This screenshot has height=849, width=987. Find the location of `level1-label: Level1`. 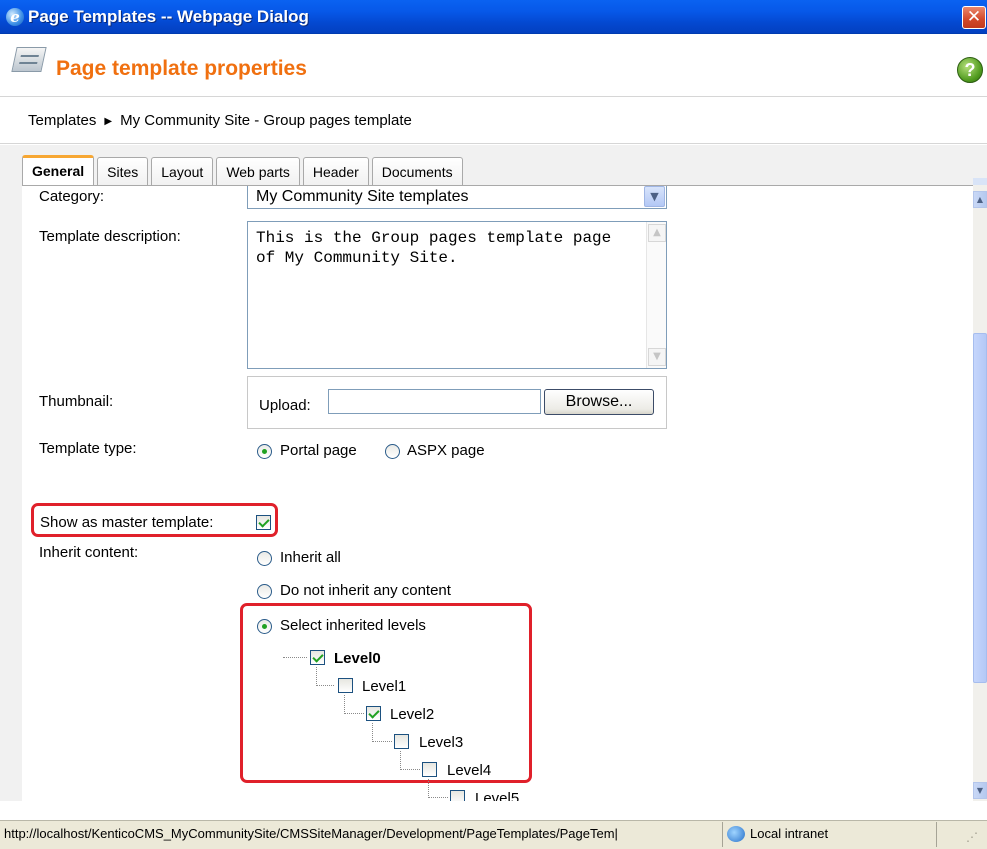

level1-label: Level1 is located at coordinates (384, 687).